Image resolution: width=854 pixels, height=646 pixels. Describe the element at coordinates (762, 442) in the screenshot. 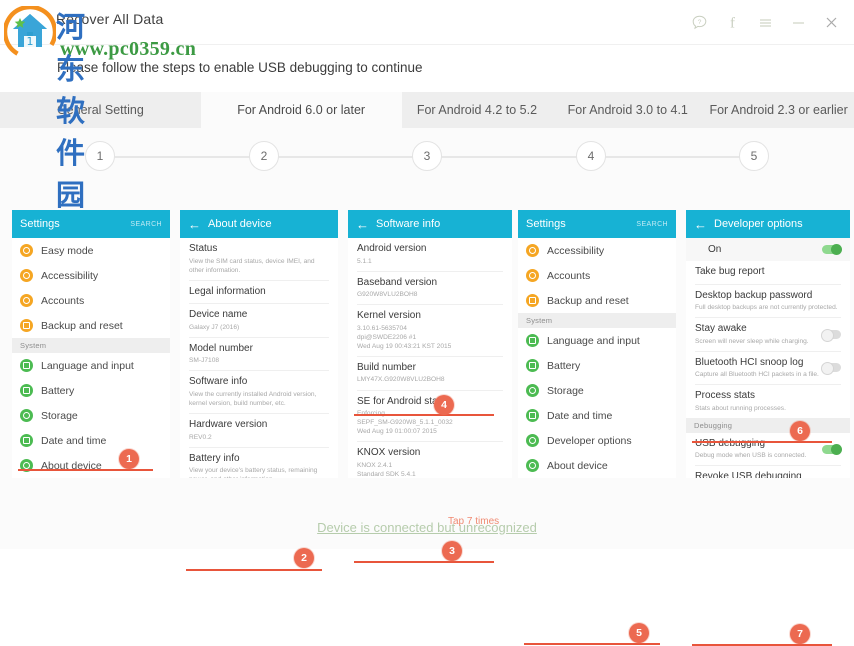

I see `panel-5-on-underline` at that location.